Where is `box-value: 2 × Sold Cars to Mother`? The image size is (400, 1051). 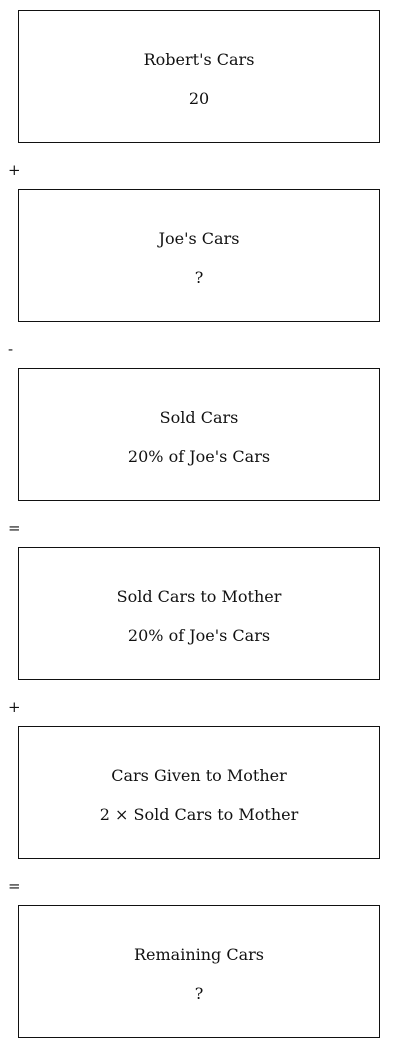
box-value: 2 × Sold Cars to Mother is located at coordinates (199, 814).